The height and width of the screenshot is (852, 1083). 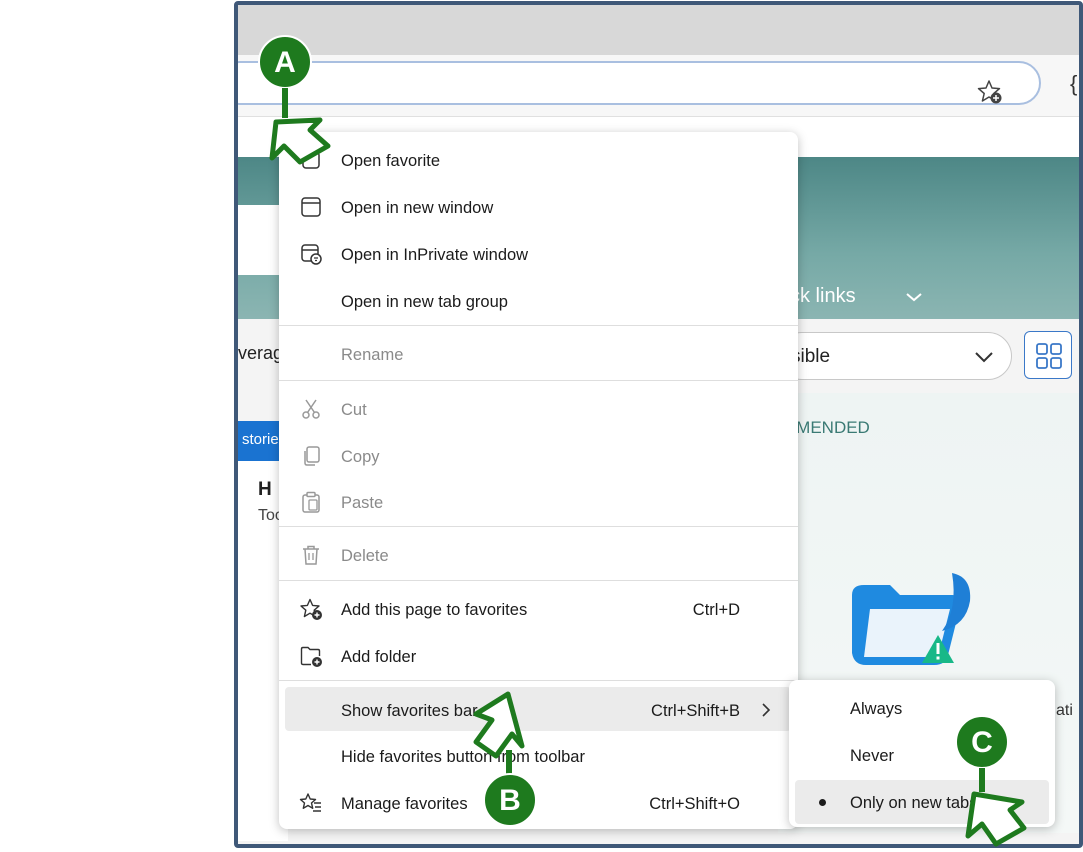 What do you see at coordinates (991, 781) in the screenshot?
I see `callout-c: C` at bounding box center [991, 781].